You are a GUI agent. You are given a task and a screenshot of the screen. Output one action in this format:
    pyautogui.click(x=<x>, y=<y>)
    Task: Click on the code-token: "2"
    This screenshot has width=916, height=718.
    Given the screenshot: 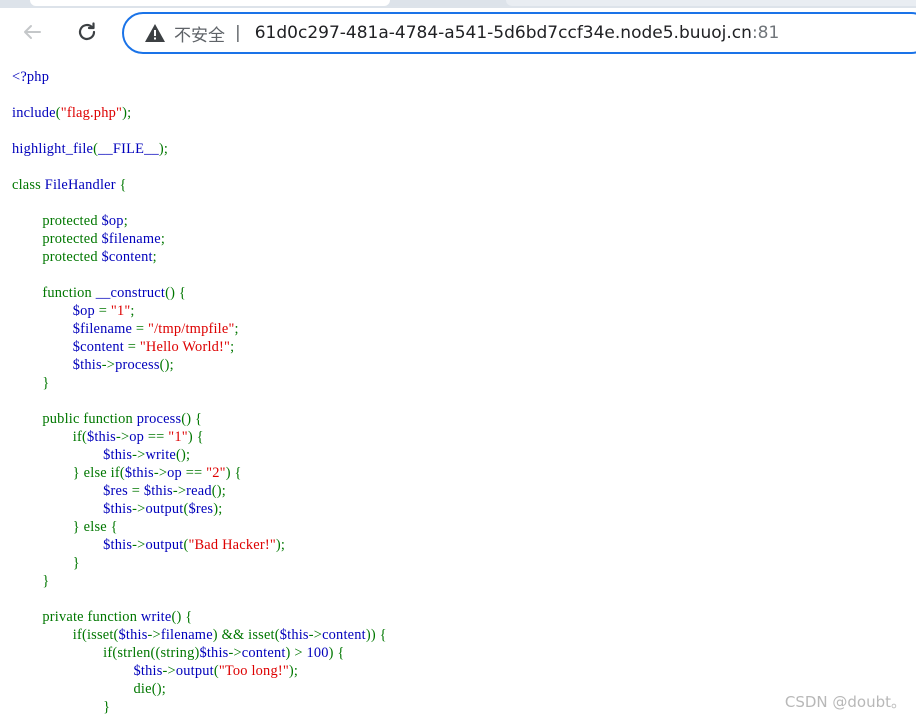 What is the action you would take?
    pyautogui.click(x=216, y=473)
    